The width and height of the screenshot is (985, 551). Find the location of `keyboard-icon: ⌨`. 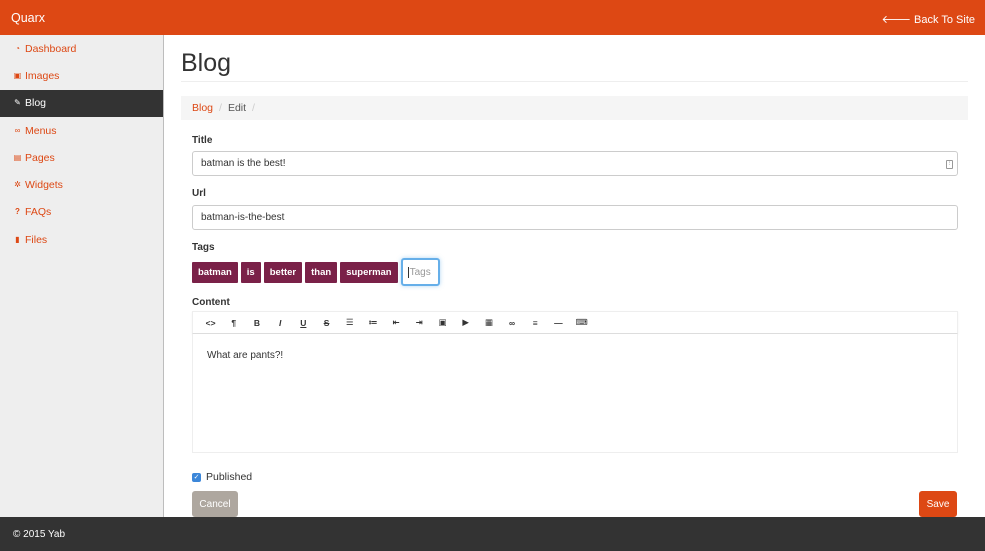

keyboard-icon: ⌨ is located at coordinates (581, 322).